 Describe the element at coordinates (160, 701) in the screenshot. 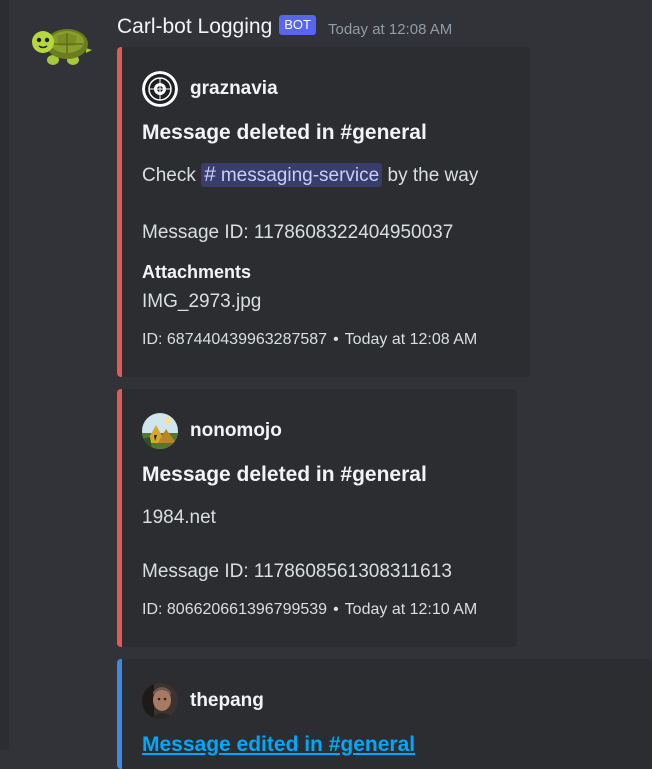

I see `person-avatar-icon` at that location.